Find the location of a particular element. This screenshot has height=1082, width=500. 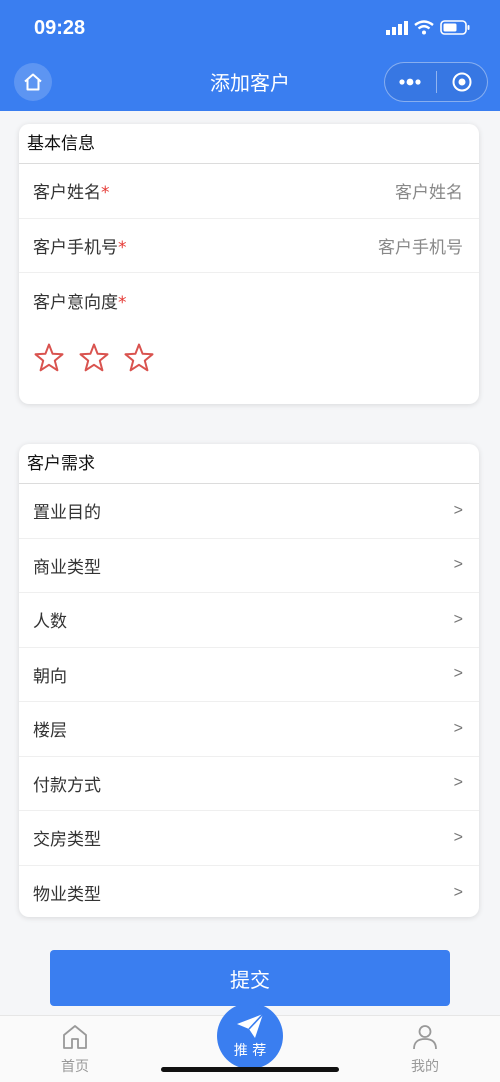

needs-item-floor: 楼层 > is located at coordinates (249, 729).